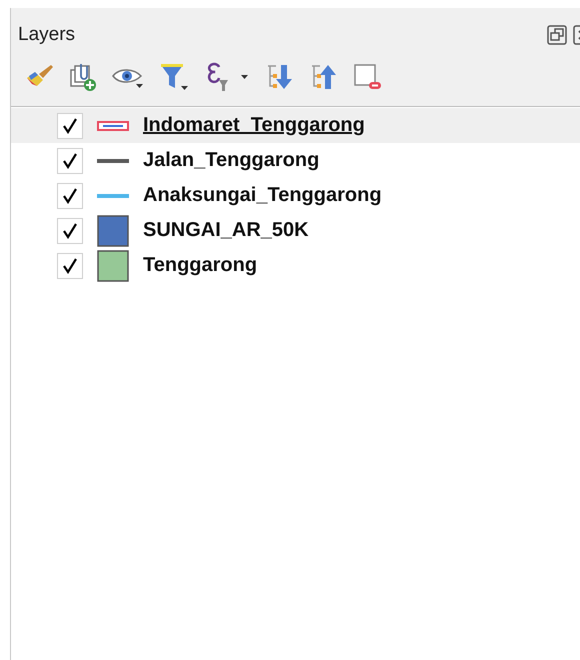  I want to click on layer-name: Anaksungai_Tenggarong, so click(262, 195).